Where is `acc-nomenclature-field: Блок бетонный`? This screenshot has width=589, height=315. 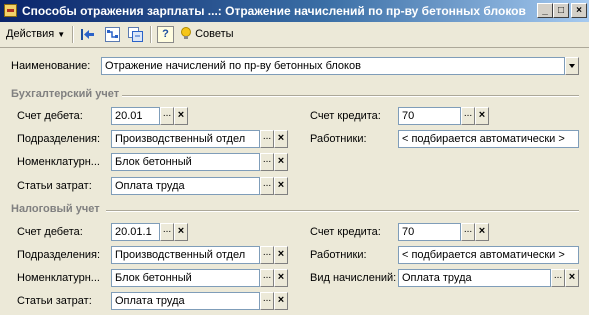 acc-nomenclature-field: Блок бетонный is located at coordinates (185, 162).